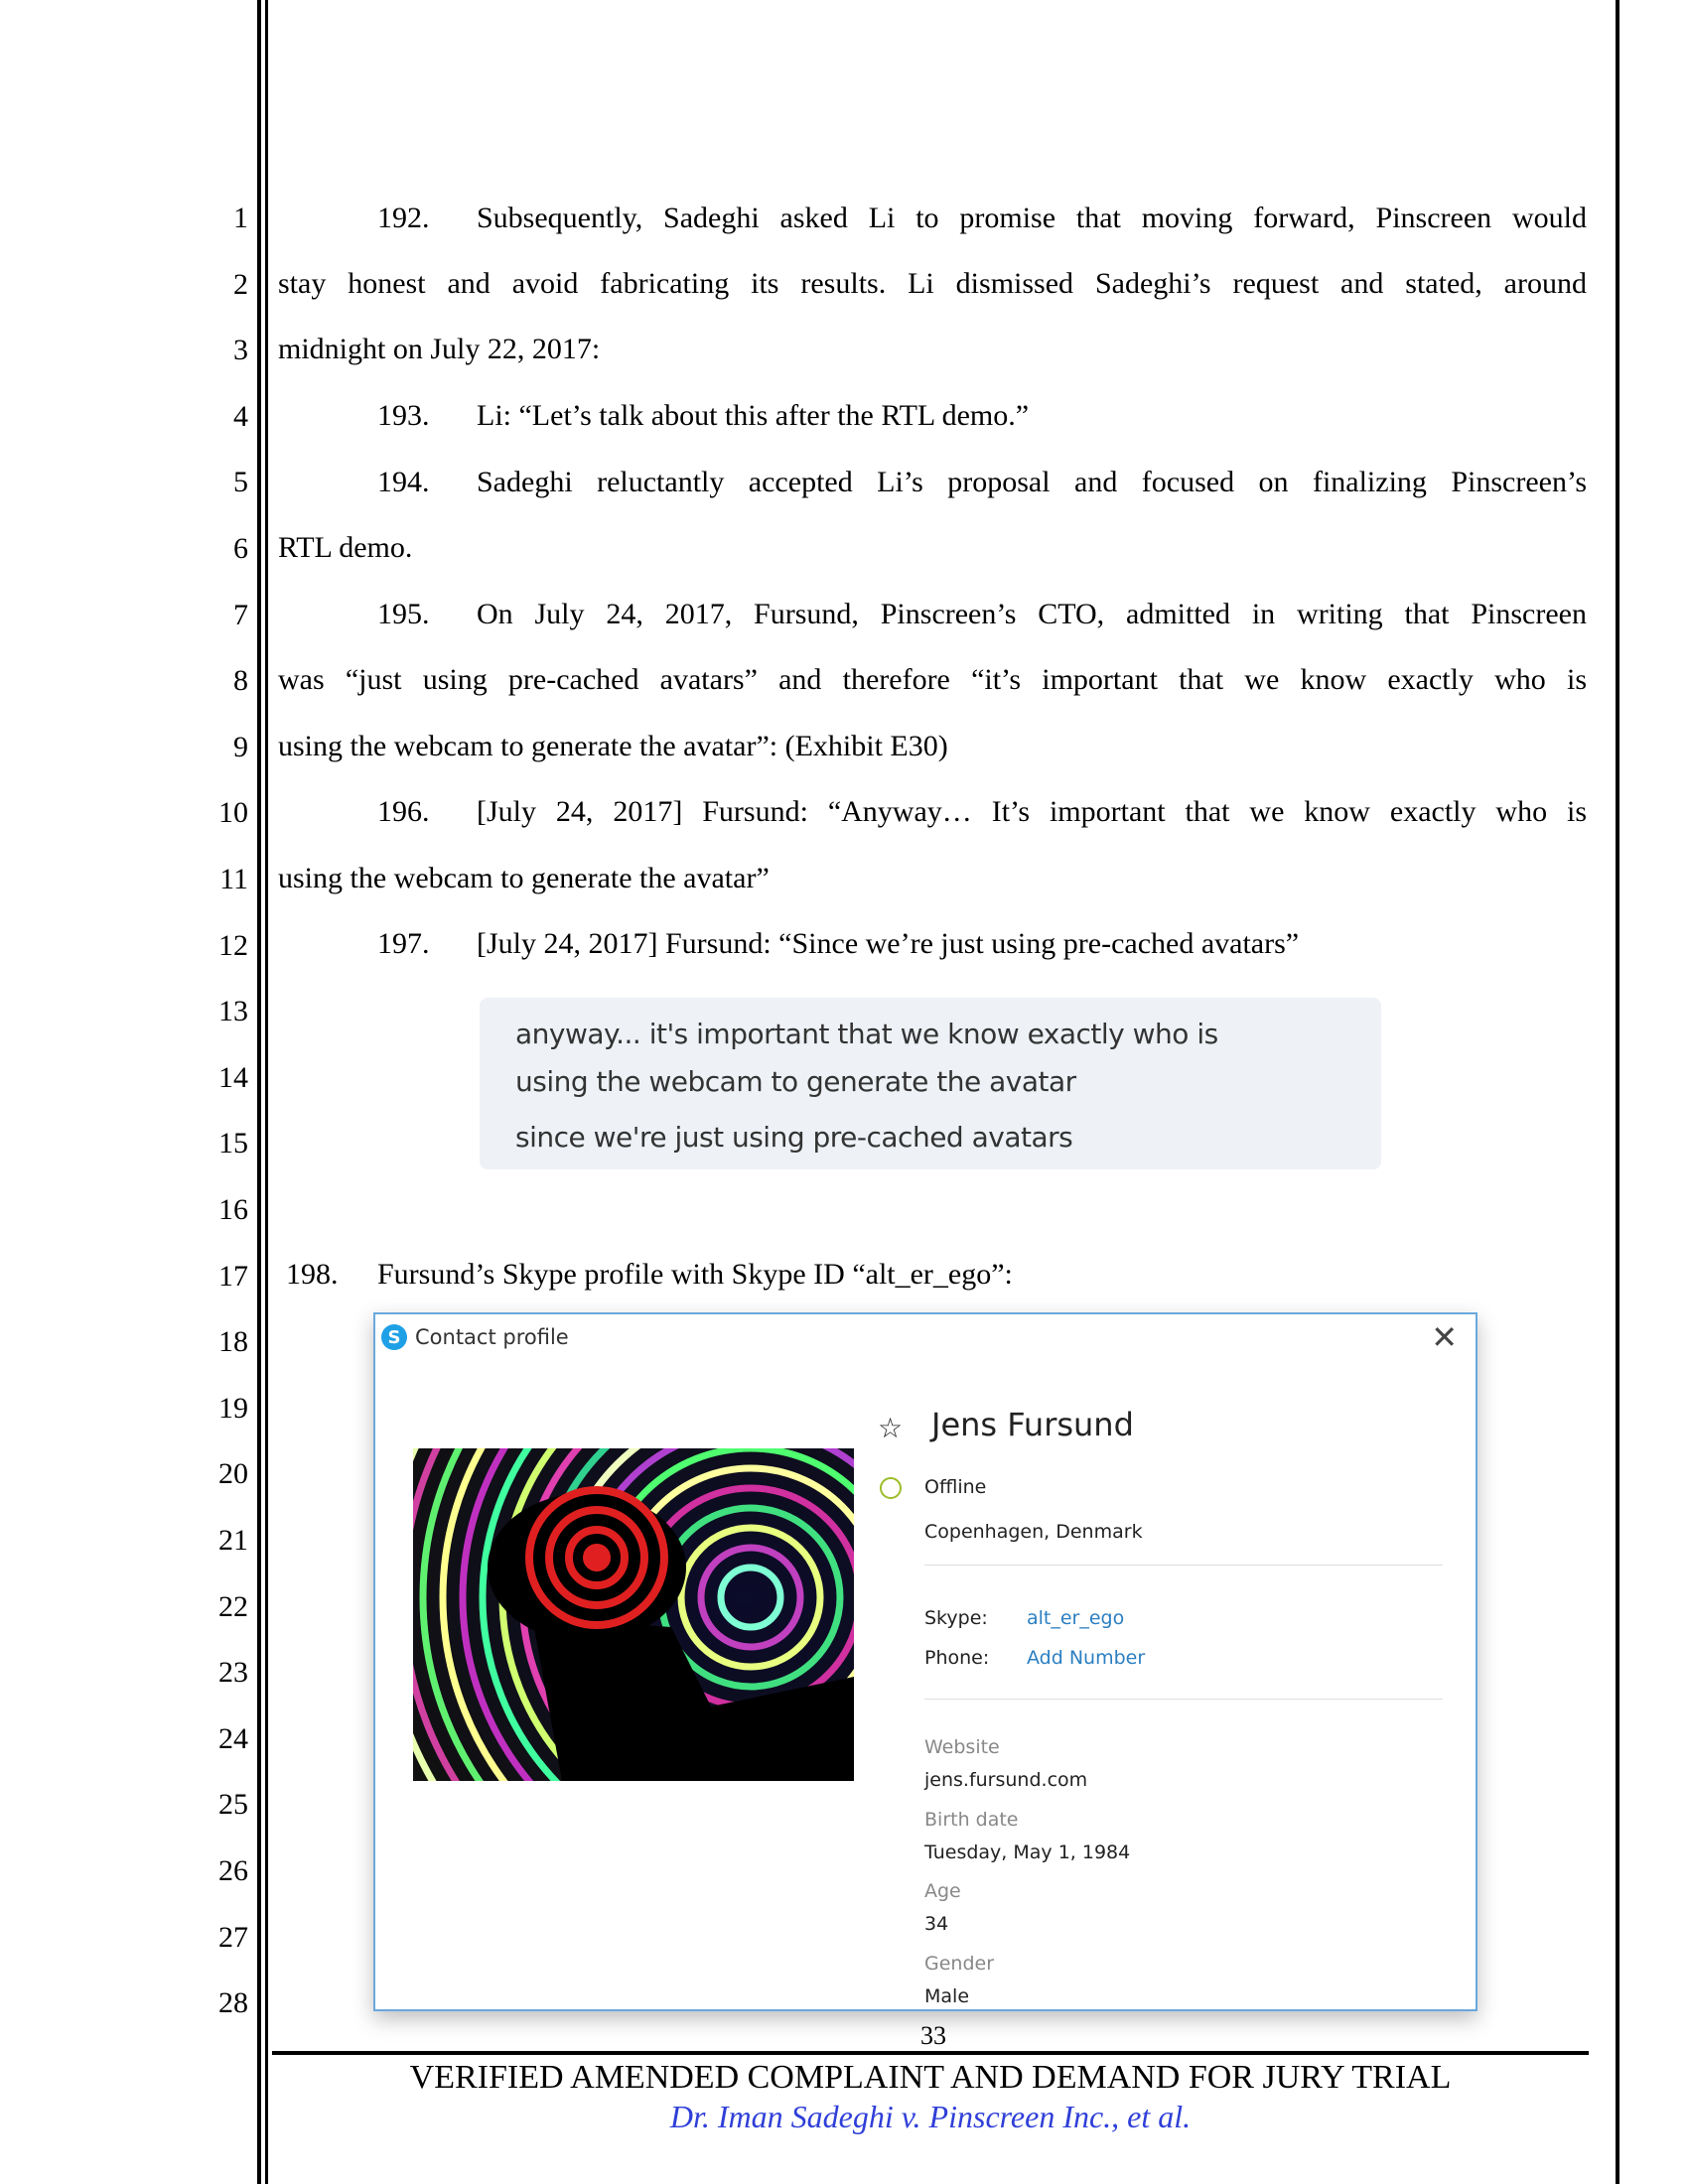  I want to click on line-number: 2, so click(240, 284).